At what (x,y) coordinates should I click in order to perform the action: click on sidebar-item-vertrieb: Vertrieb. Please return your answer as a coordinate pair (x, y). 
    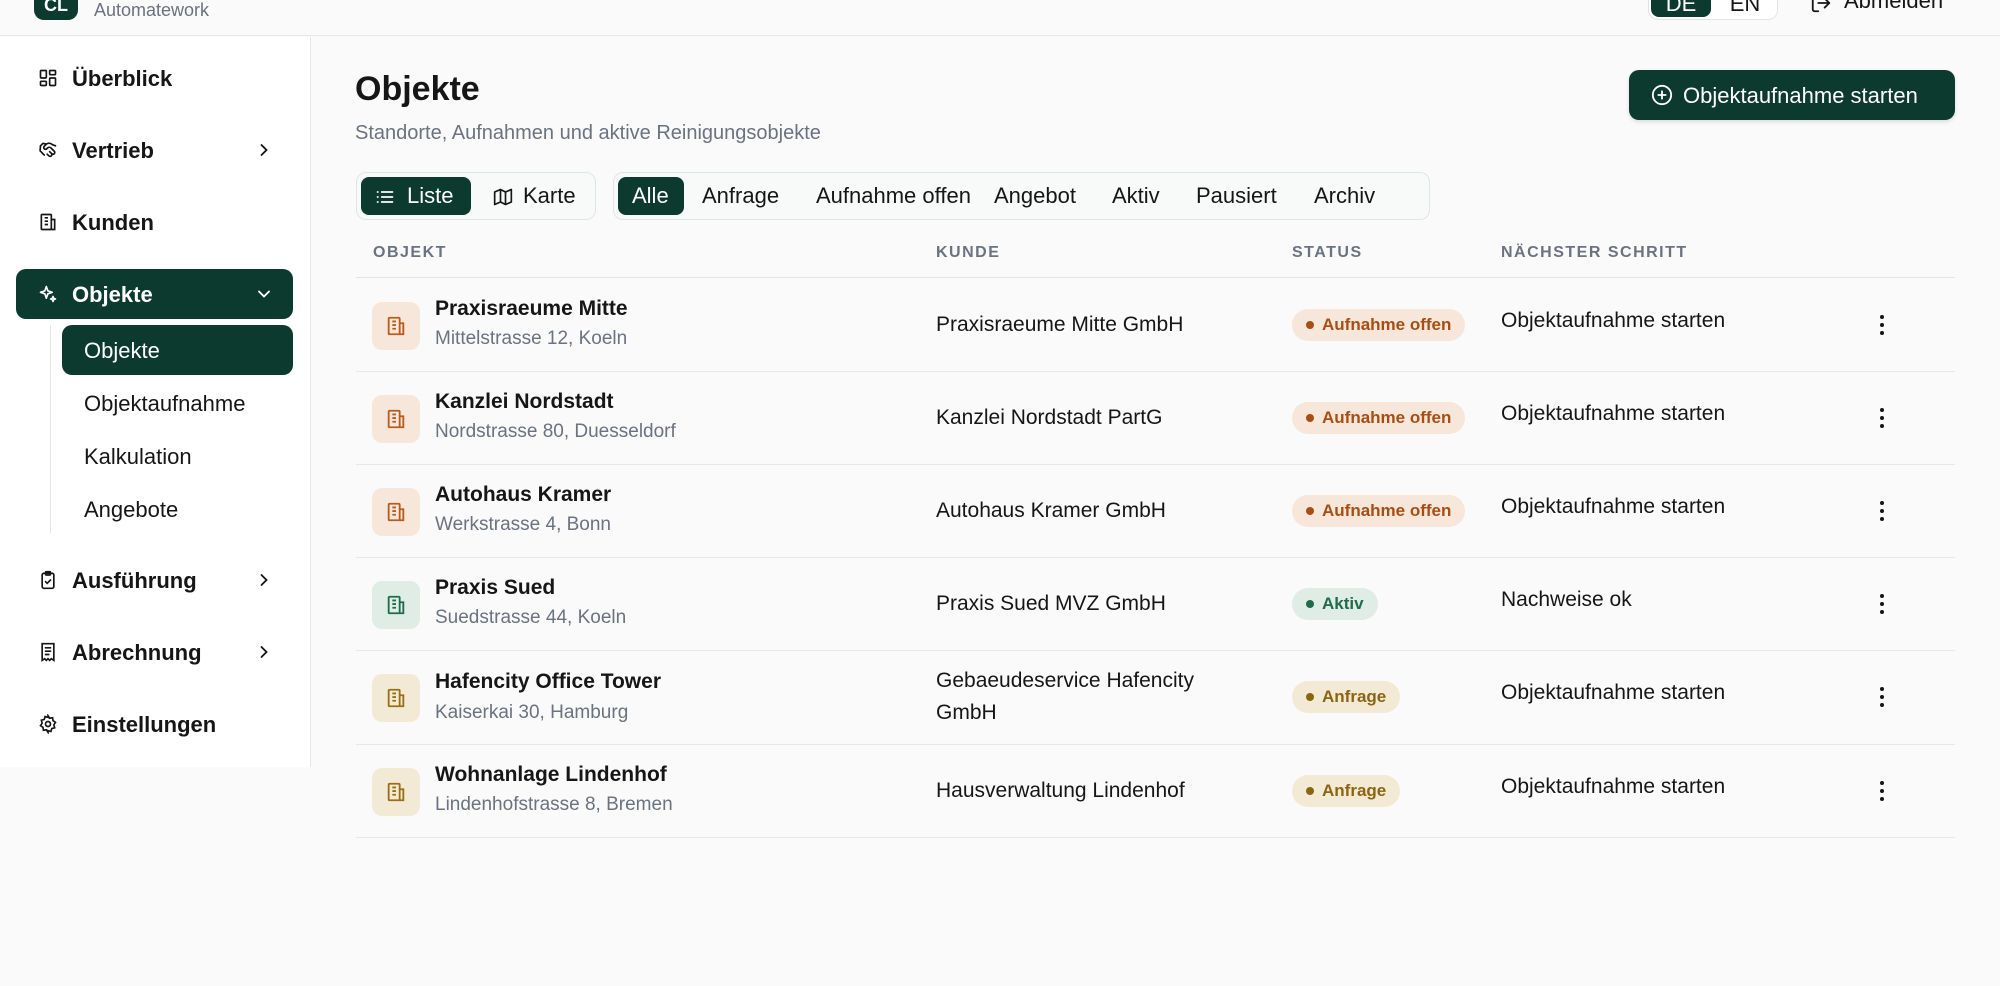
    Looking at the image, I should click on (154, 150).